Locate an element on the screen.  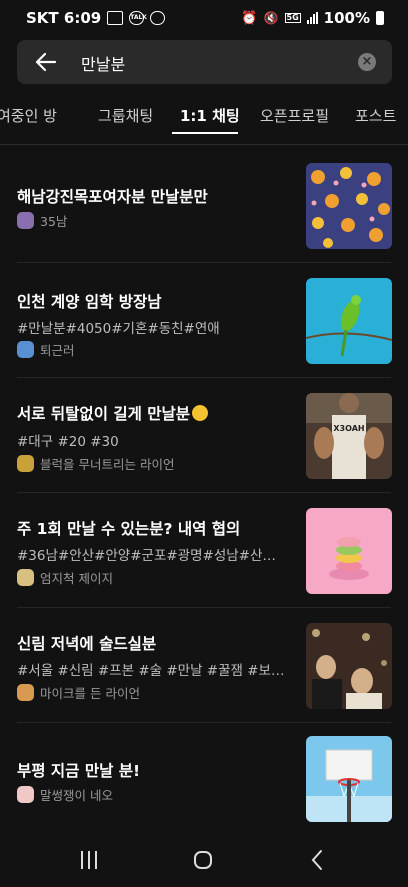
recent-apps-icon is located at coordinates (89, 860).